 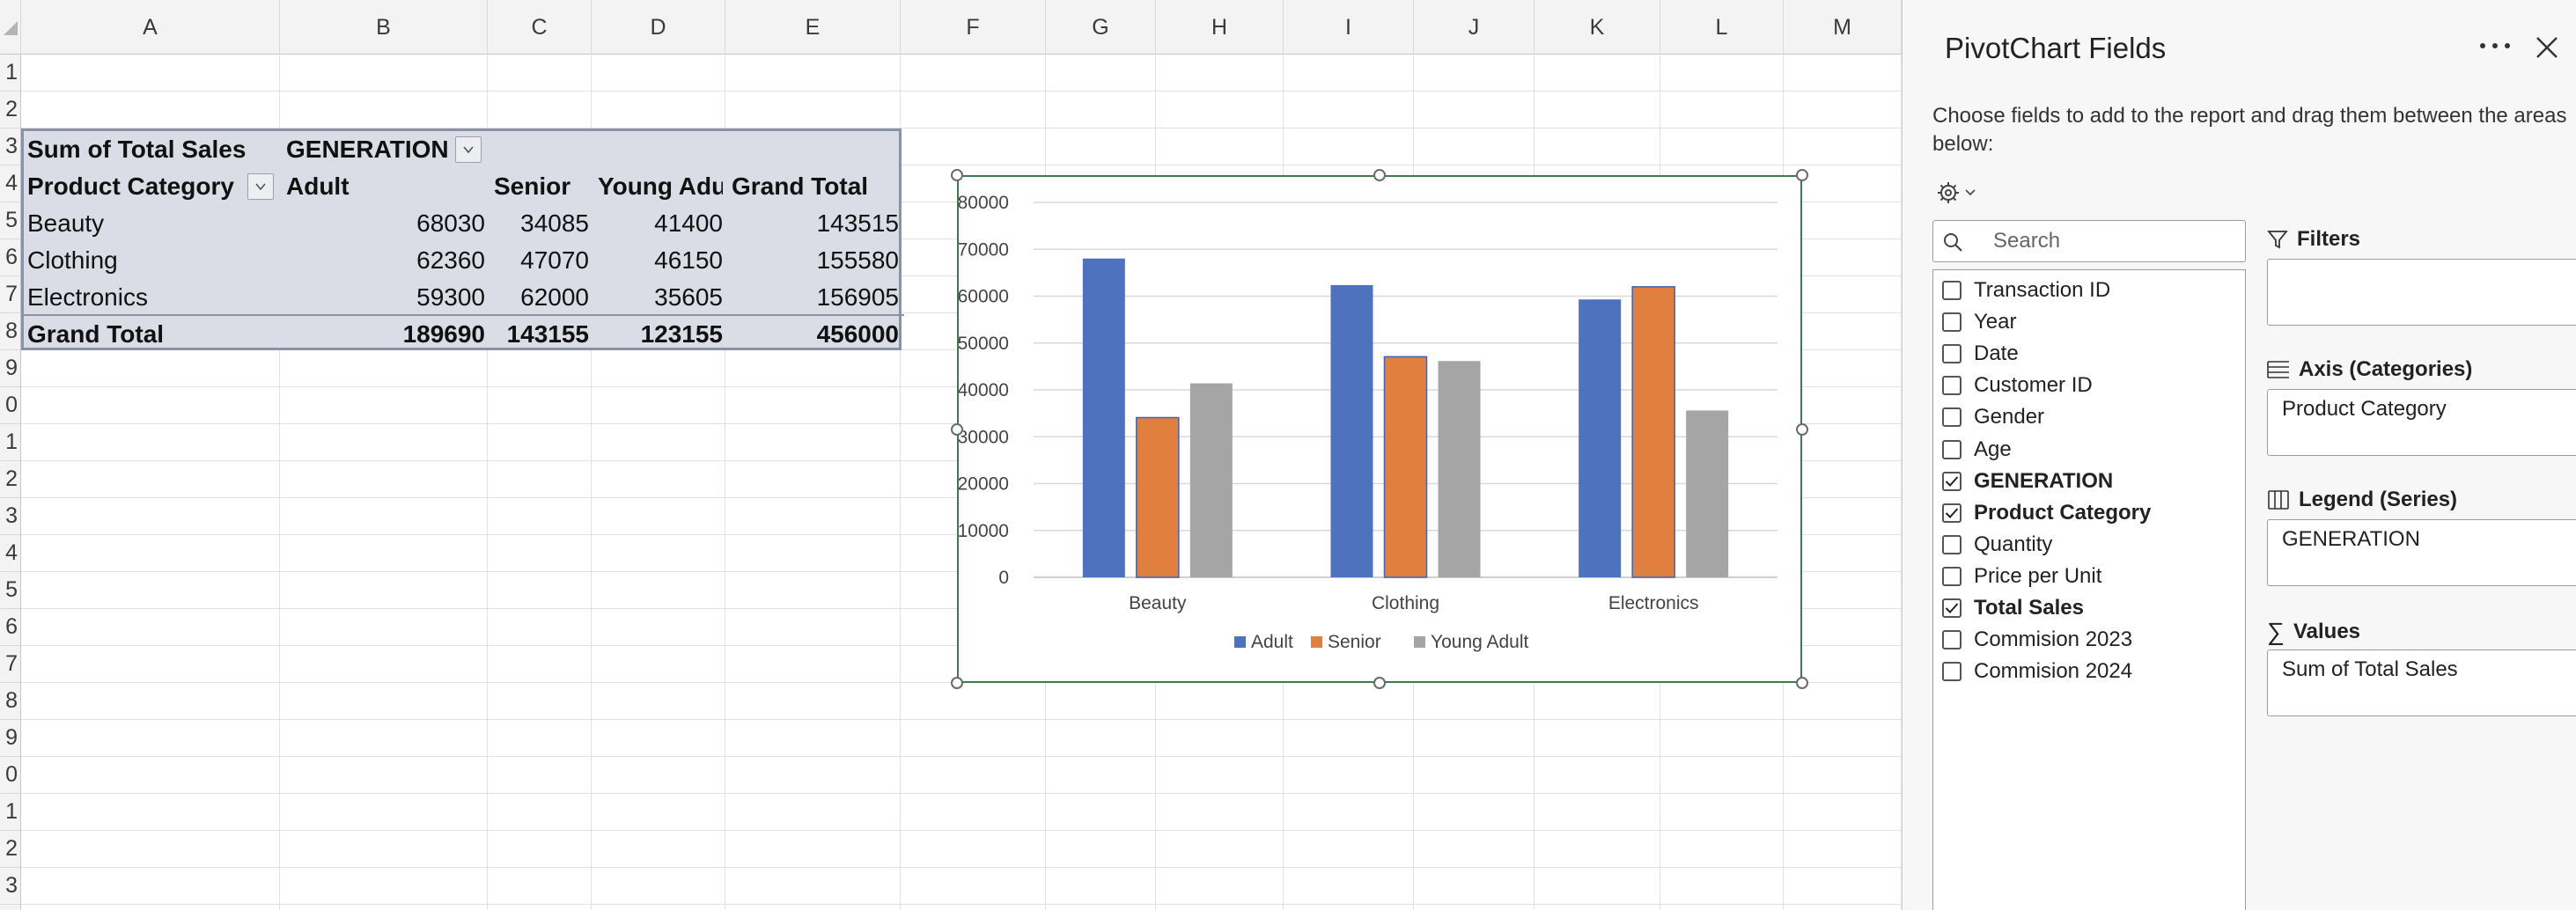 What do you see at coordinates (469, 149) in the screenshot?
I see `generation-filter-button` at bounding box center [469, 149].